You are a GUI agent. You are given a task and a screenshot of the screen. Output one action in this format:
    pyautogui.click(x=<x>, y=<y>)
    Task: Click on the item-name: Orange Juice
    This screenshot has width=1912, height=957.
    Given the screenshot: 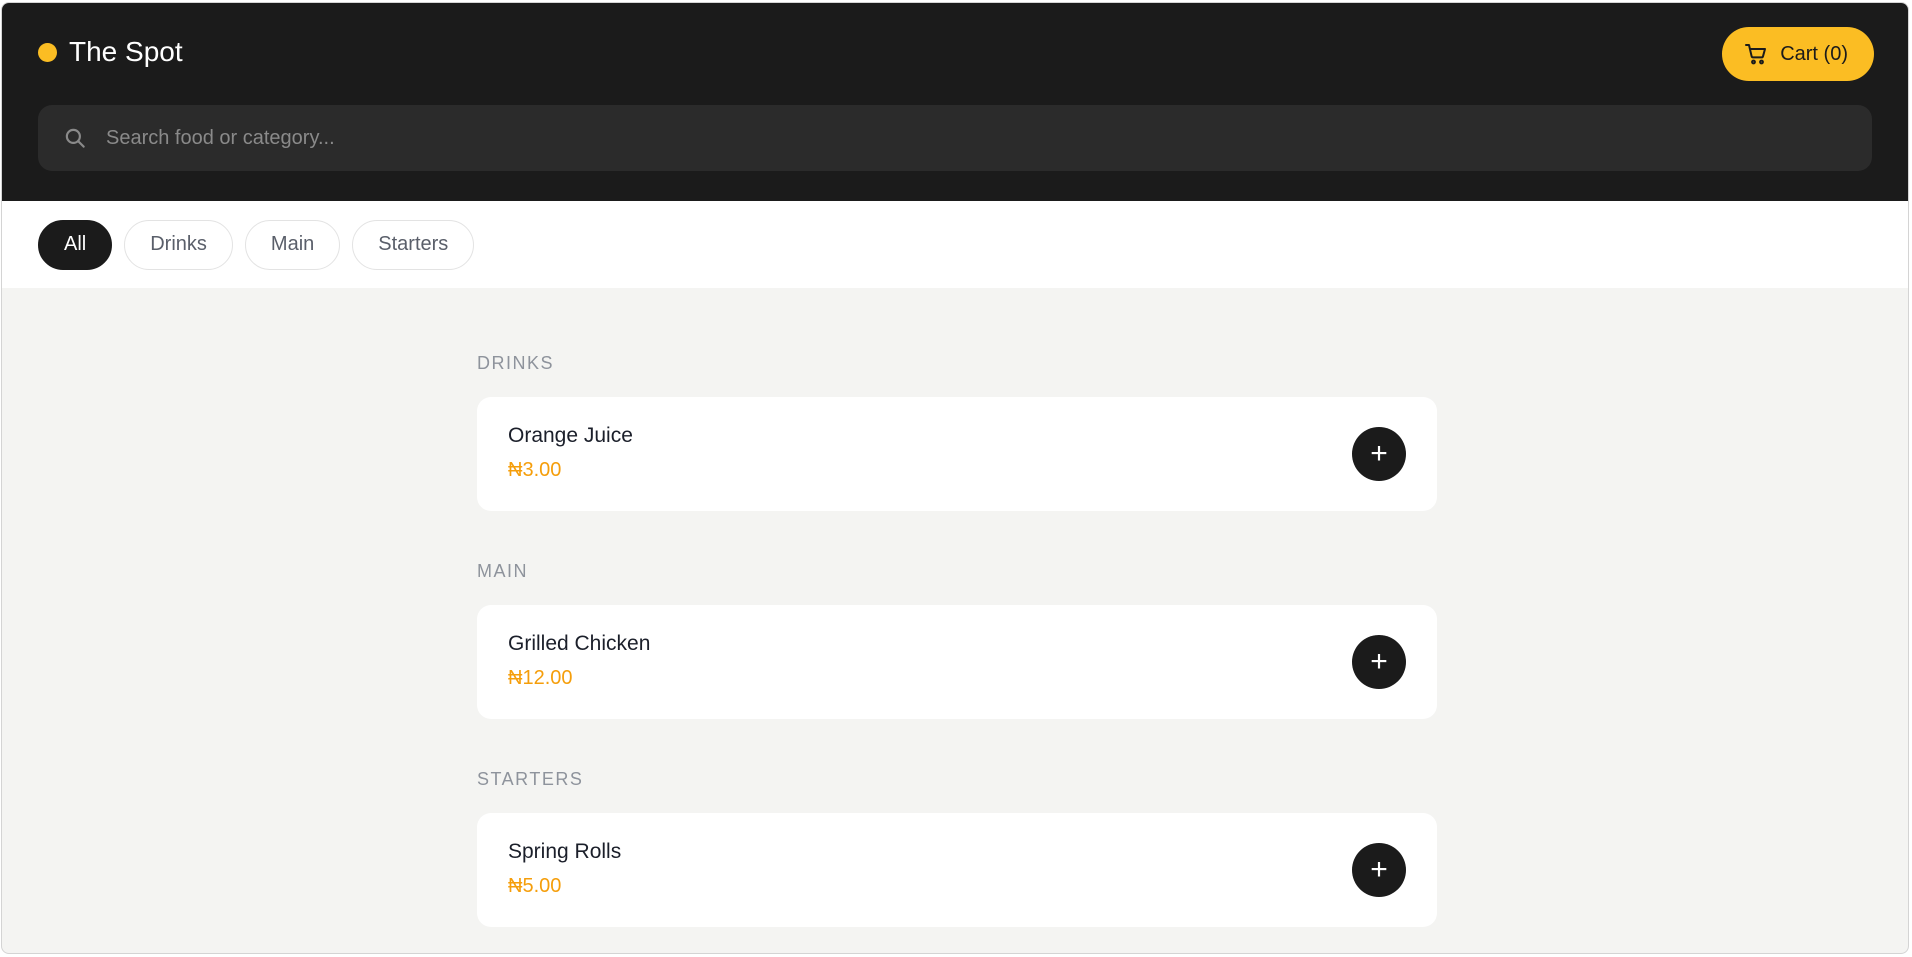 What is the action you would take?
    pyautogui.click(x=570, y=435)
    